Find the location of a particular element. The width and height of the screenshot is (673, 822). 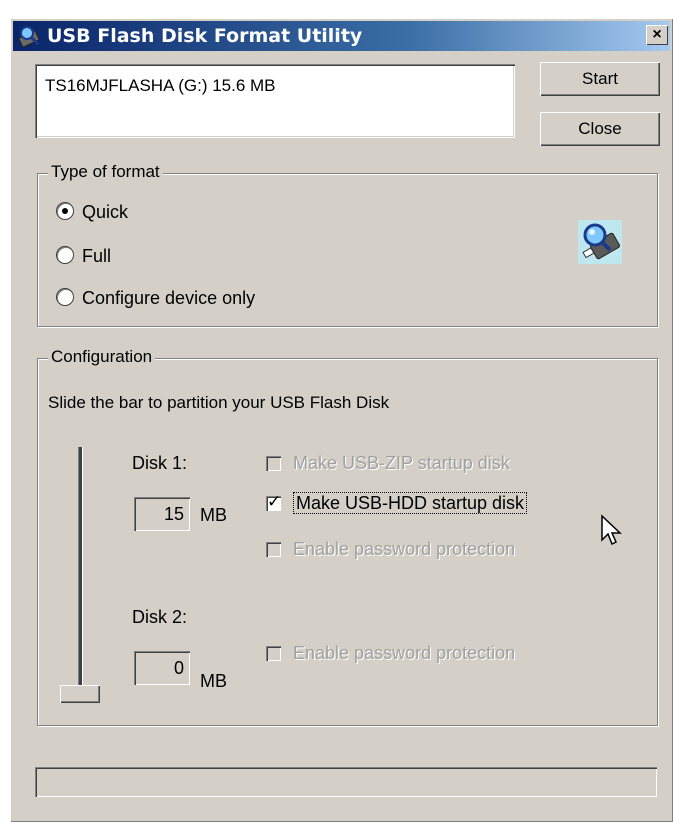

title-bar: USB Flash Disk Format Utility × is located at coordinates (341, 36).